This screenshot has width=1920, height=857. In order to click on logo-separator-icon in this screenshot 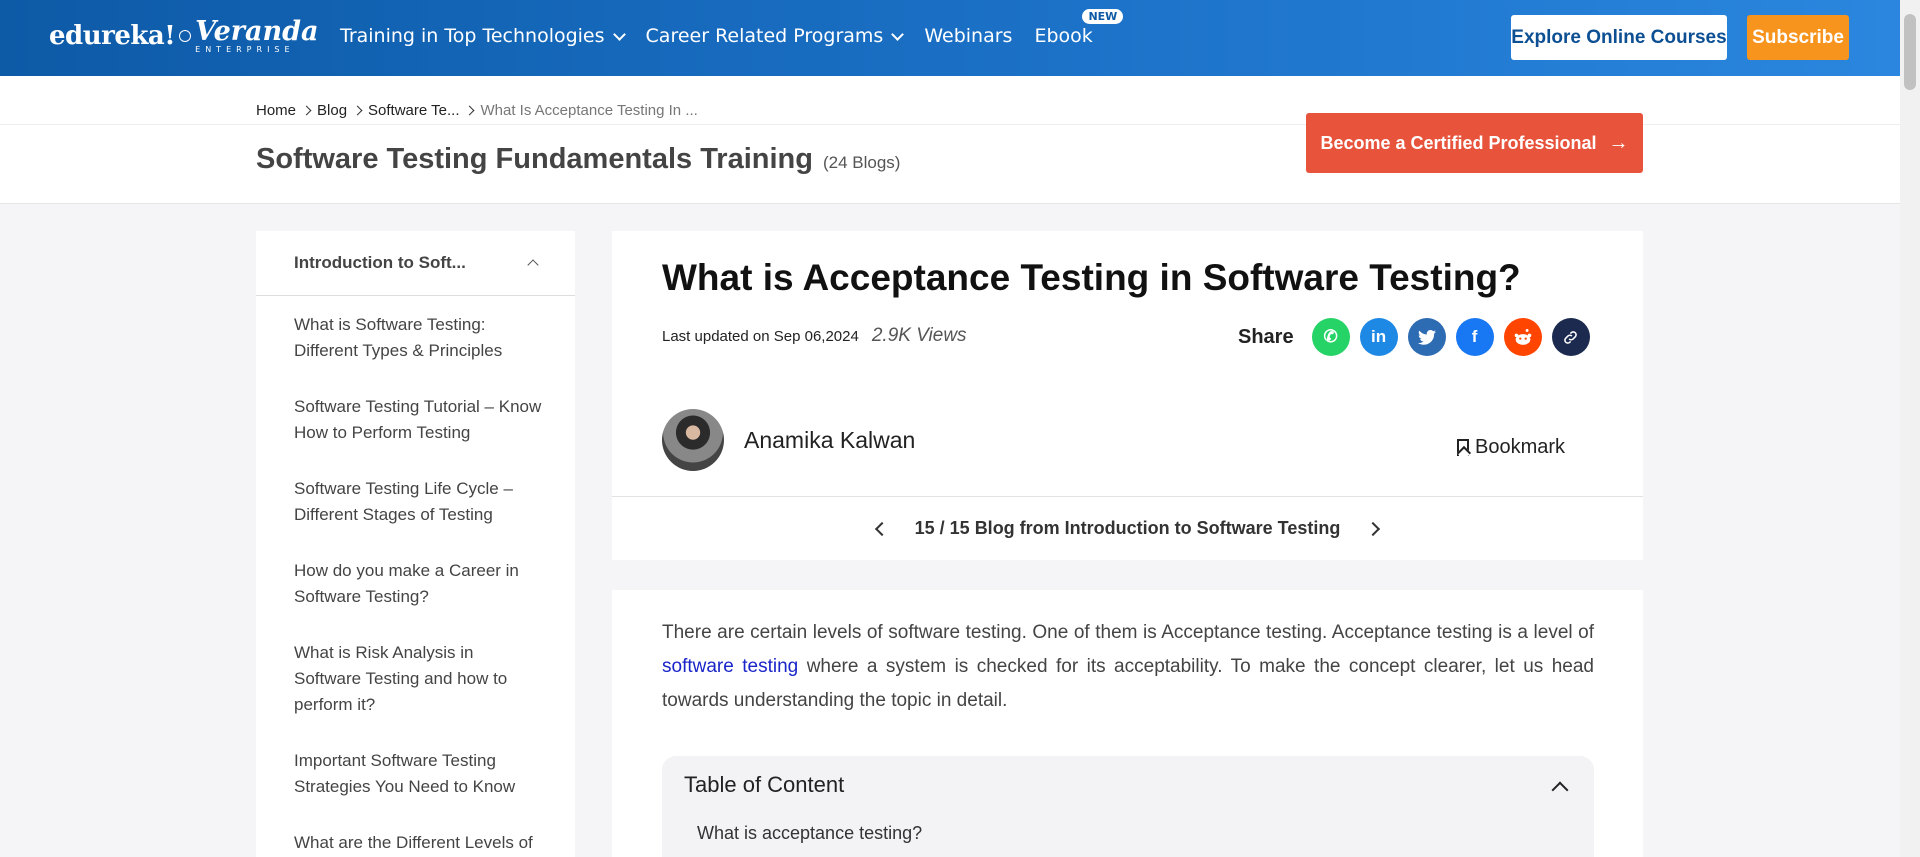, I will do `click(185, 36)`.